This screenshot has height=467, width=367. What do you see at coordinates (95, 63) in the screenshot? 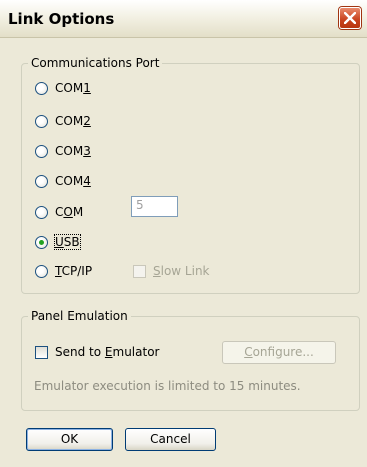
I see `communications-port-label: Communications Port` at bounding box center [95, 63].